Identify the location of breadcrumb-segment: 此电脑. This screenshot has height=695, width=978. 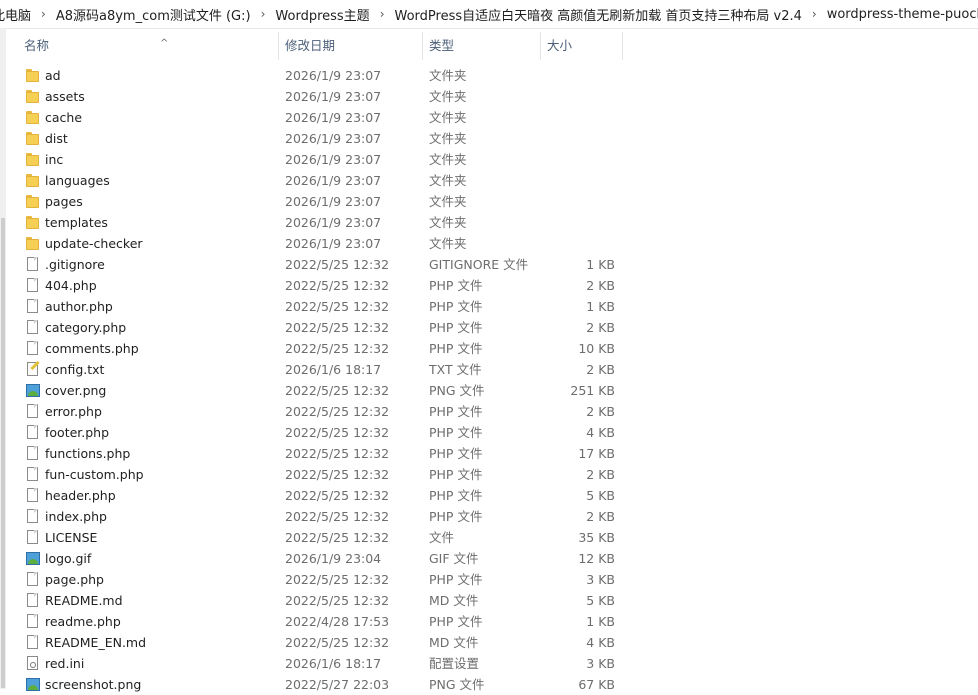
(18, 14).